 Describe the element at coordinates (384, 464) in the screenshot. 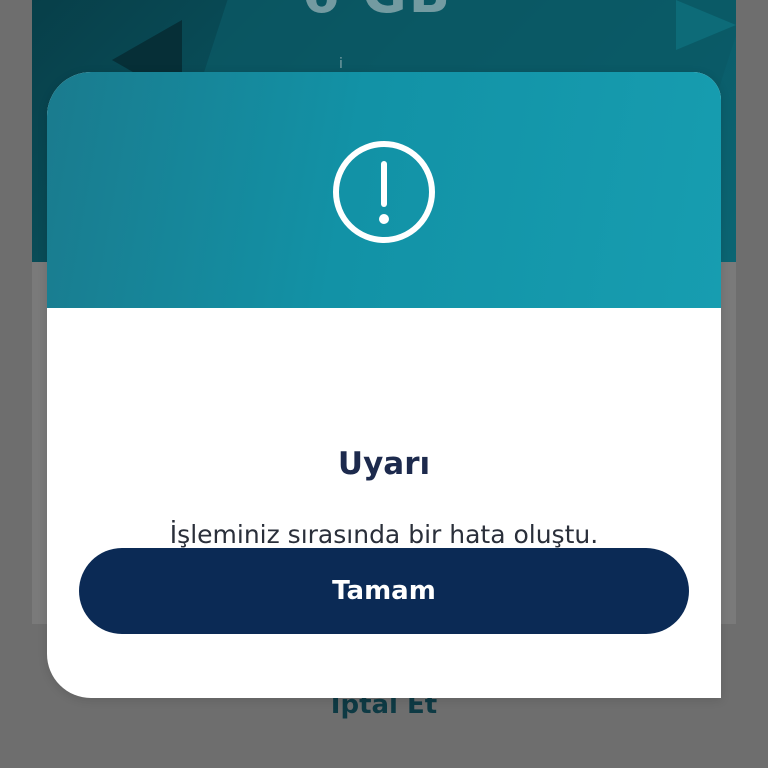

I see `dialog-title: Uyarı` at that location.